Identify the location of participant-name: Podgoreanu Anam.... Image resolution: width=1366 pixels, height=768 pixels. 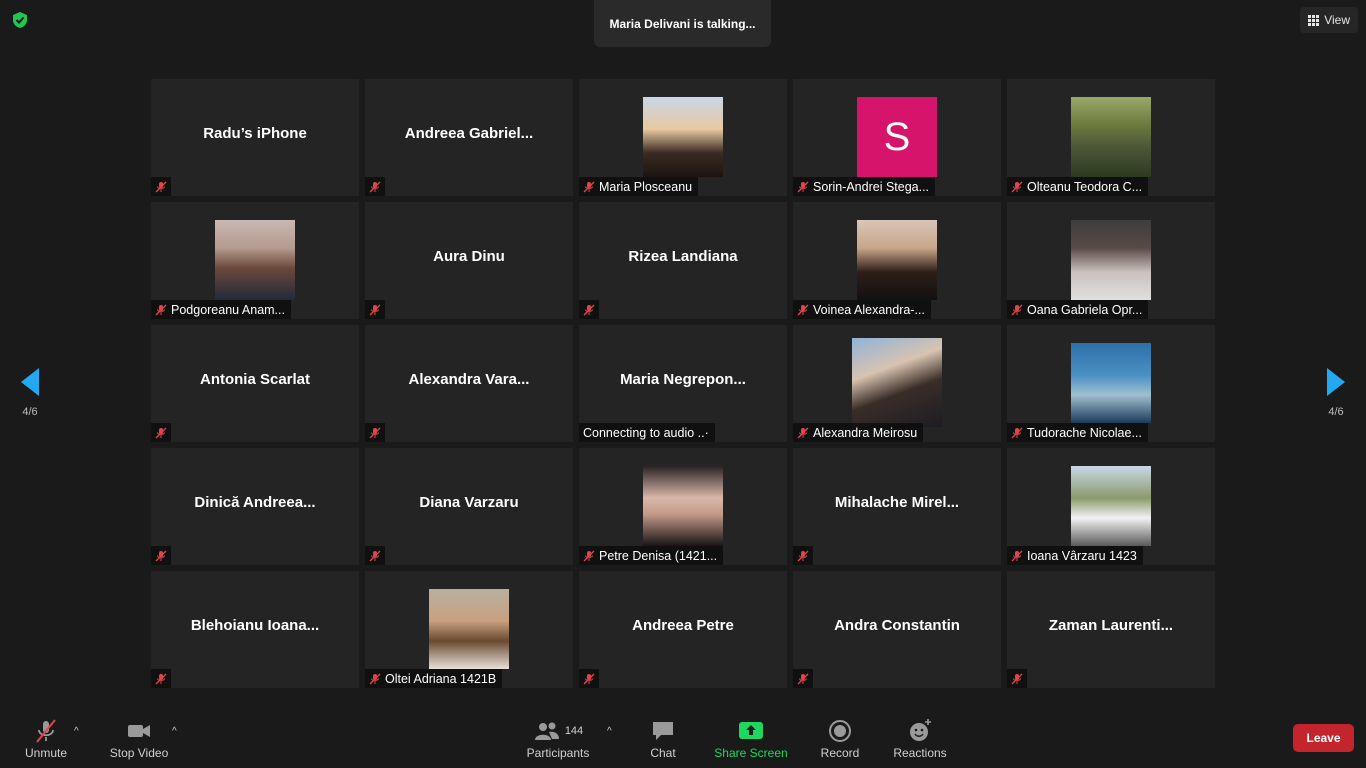
(228, 309).